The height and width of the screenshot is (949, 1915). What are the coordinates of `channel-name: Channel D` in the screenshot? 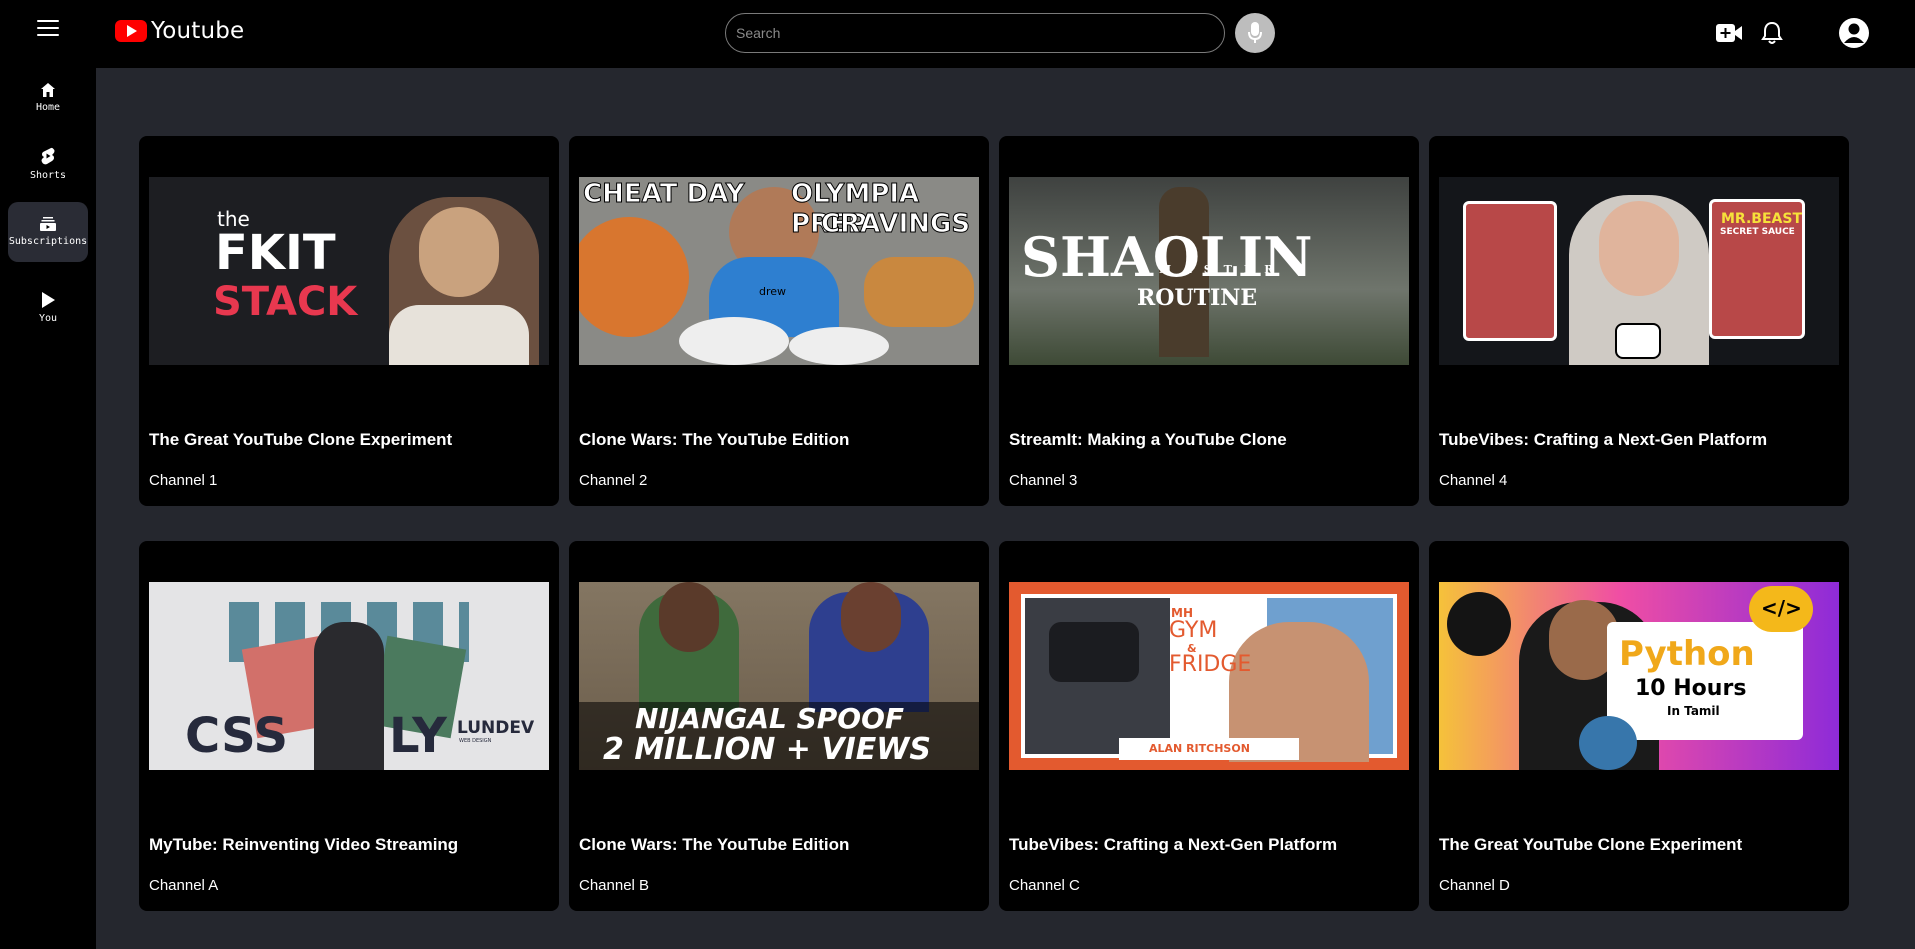 It's located at (1474, 885).